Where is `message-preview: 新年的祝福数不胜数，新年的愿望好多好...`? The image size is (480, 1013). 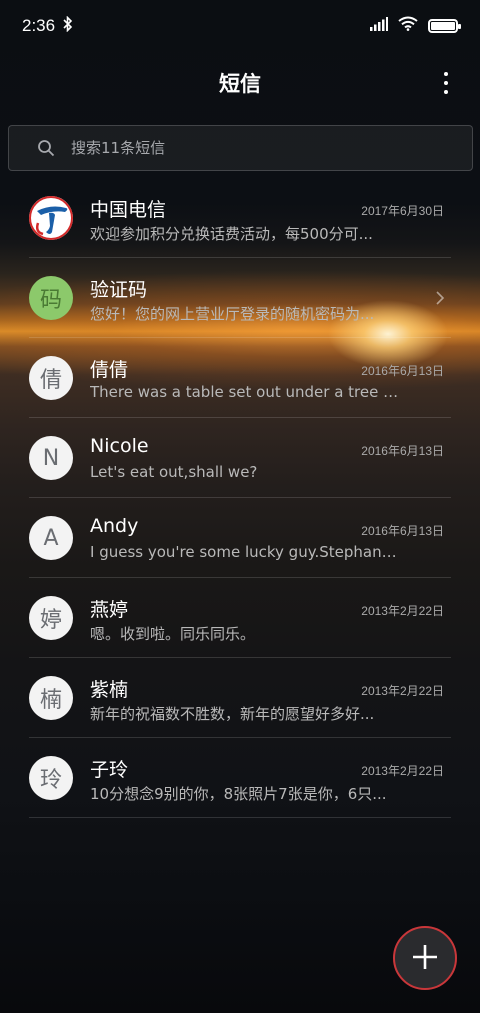
message-preview: 新年的祝福数不胜数，新年的愿望好多好... is located at coordinates (232, 714).